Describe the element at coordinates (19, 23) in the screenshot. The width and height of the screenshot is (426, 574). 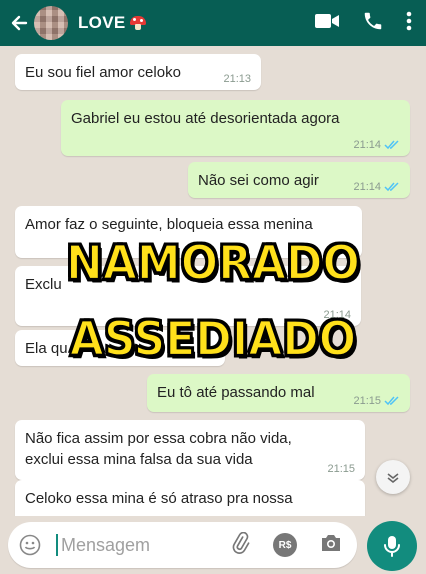
I see `back-arrow-icon` at that location.